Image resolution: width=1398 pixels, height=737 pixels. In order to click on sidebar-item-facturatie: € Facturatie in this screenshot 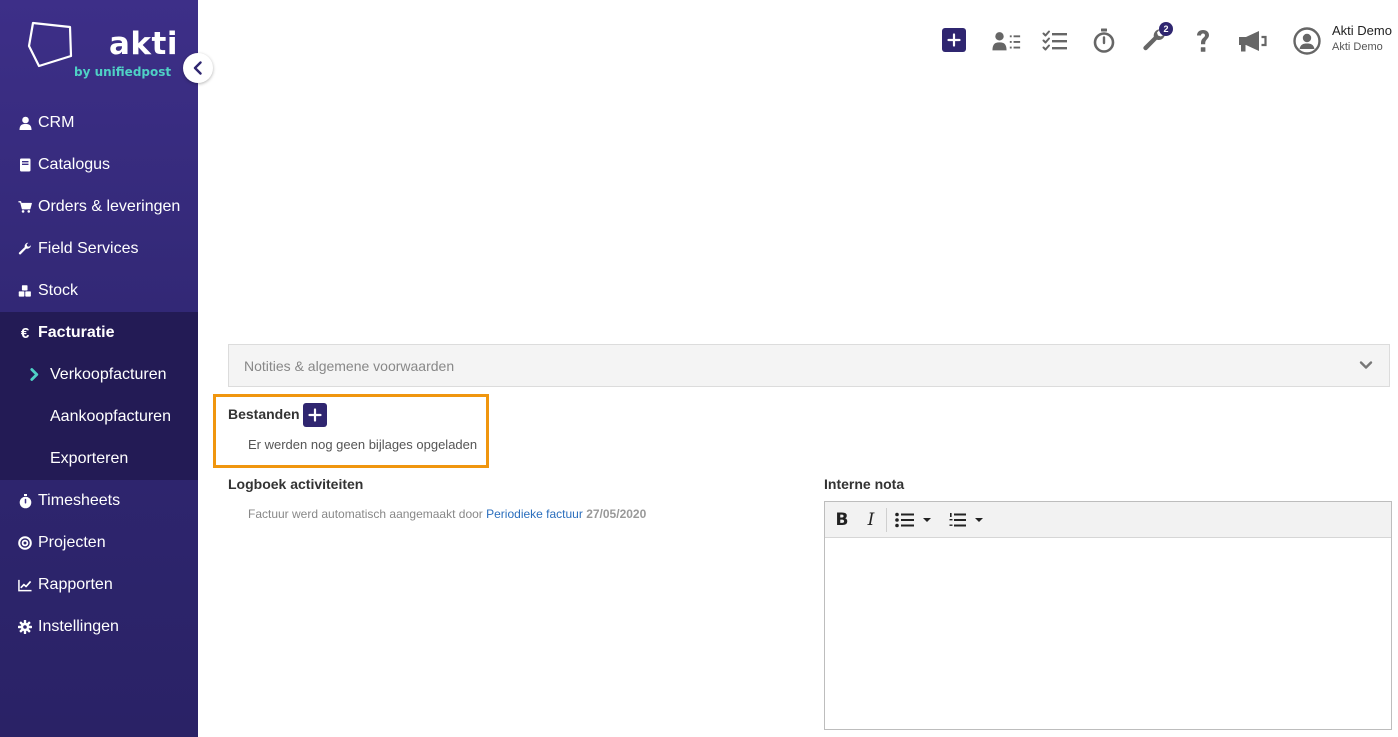, I will do `click(99, 333)`.